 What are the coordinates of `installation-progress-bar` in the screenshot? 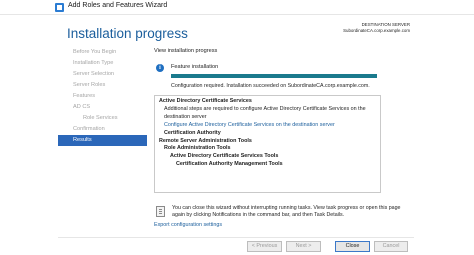 It's located at (274, 76).